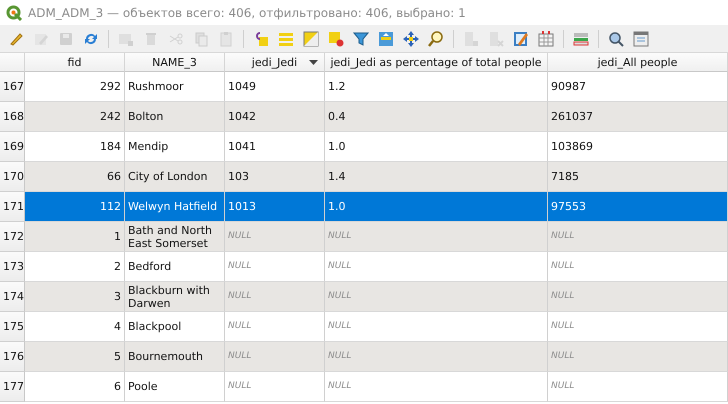 The image size is (728, 404). I want to click on table-cell: 1.4, so click(436, 177).